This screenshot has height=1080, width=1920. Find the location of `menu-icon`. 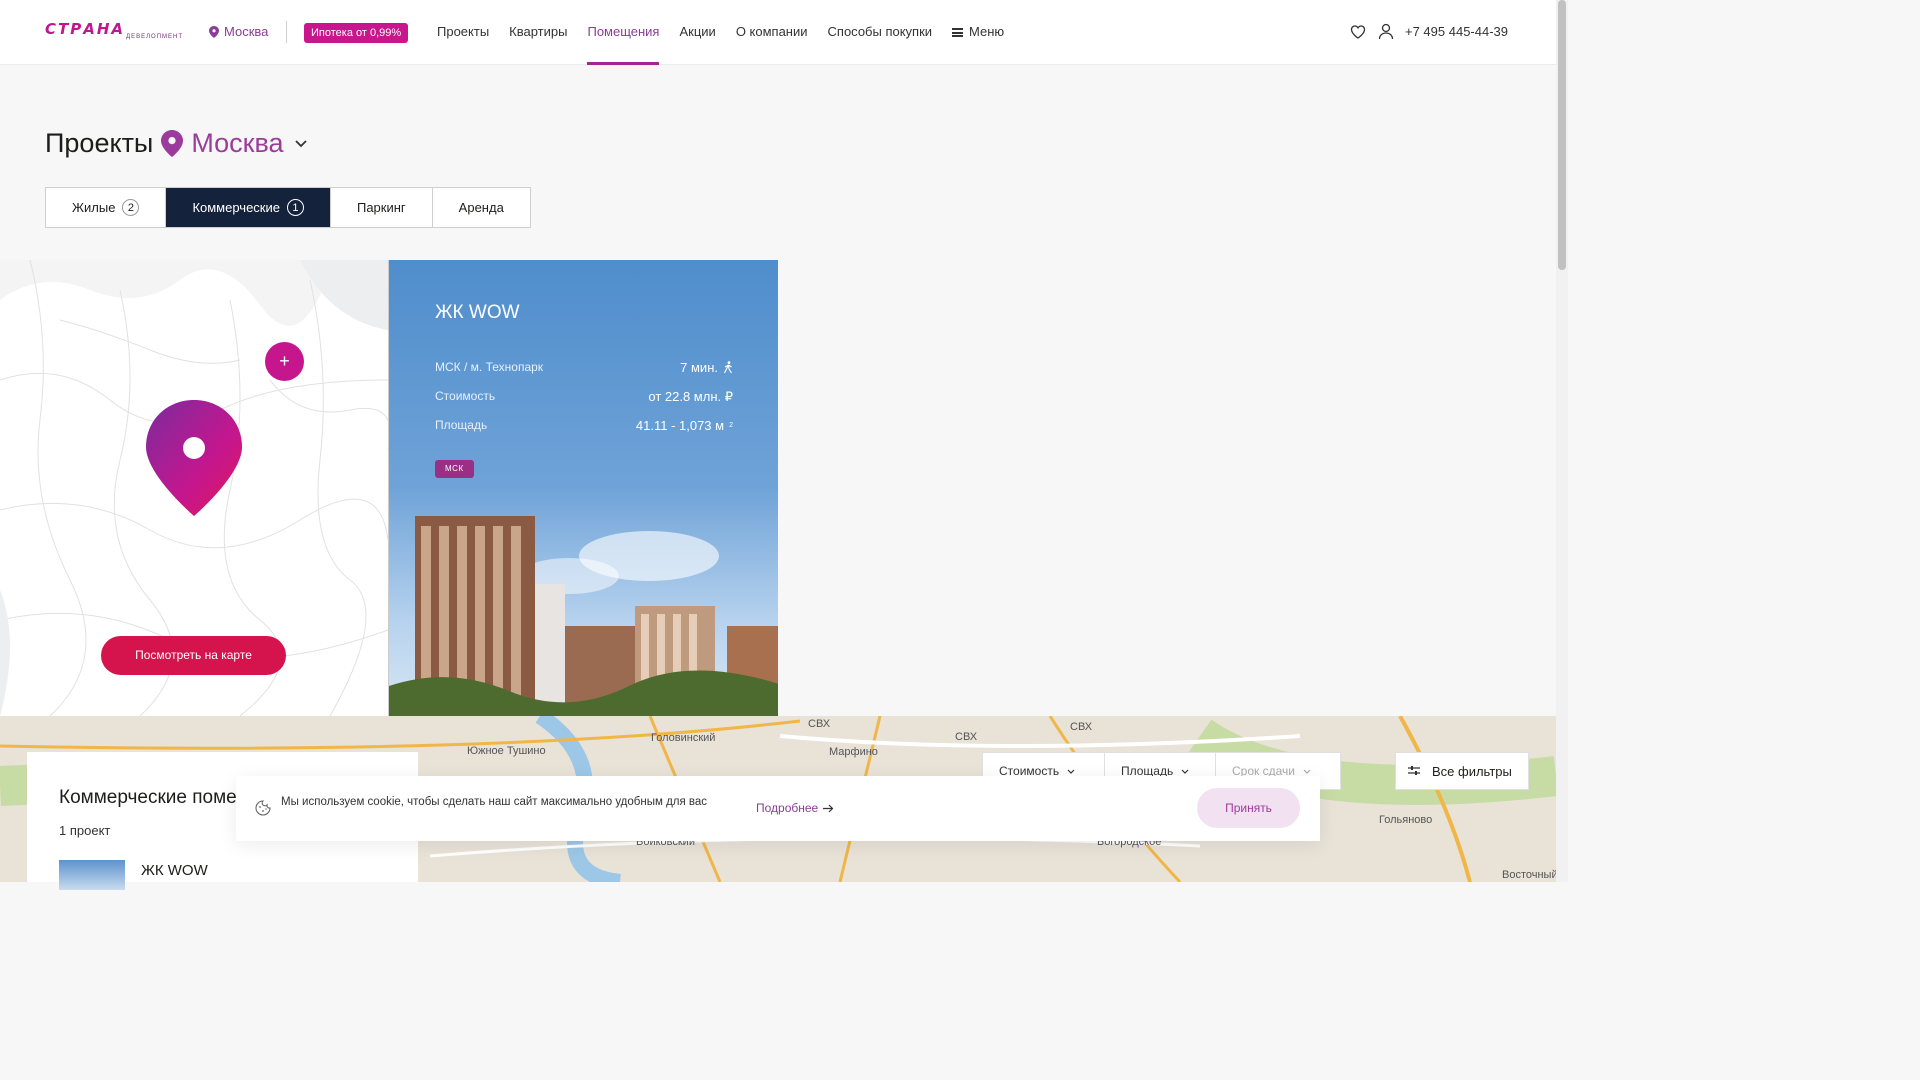

menu-icon is located at coordinates (958, 32).